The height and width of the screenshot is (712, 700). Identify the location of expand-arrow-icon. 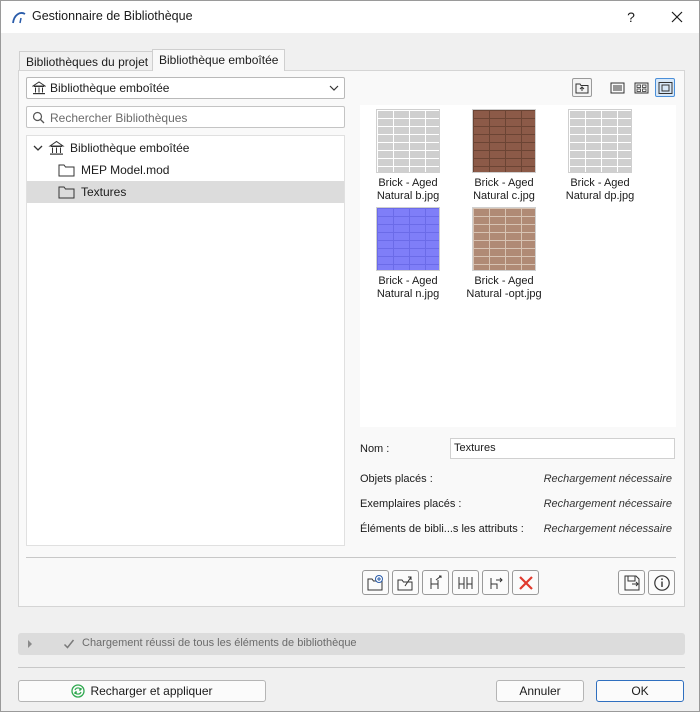
(30, 644).